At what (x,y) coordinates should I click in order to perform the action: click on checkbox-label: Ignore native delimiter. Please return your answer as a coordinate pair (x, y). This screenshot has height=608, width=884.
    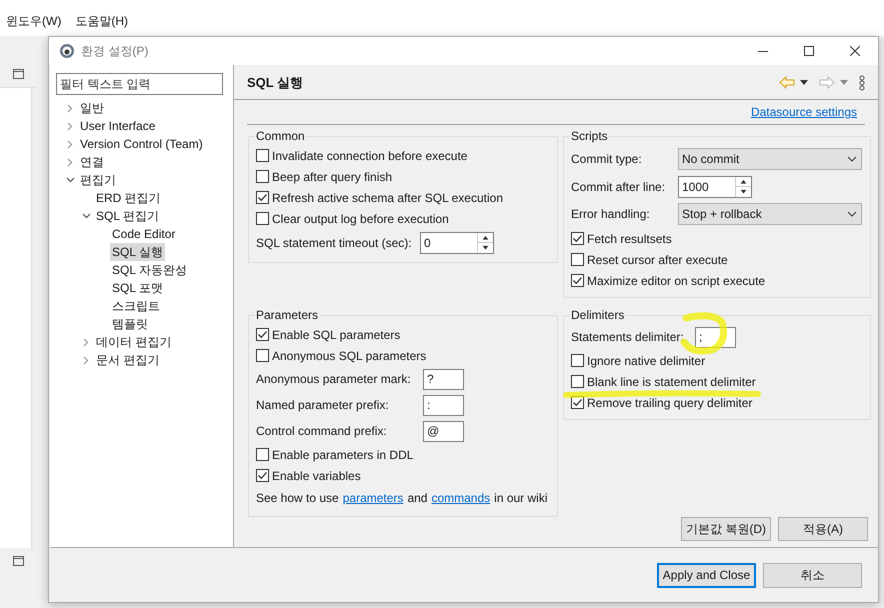
    Looking at the image, I should click on (646, 361).